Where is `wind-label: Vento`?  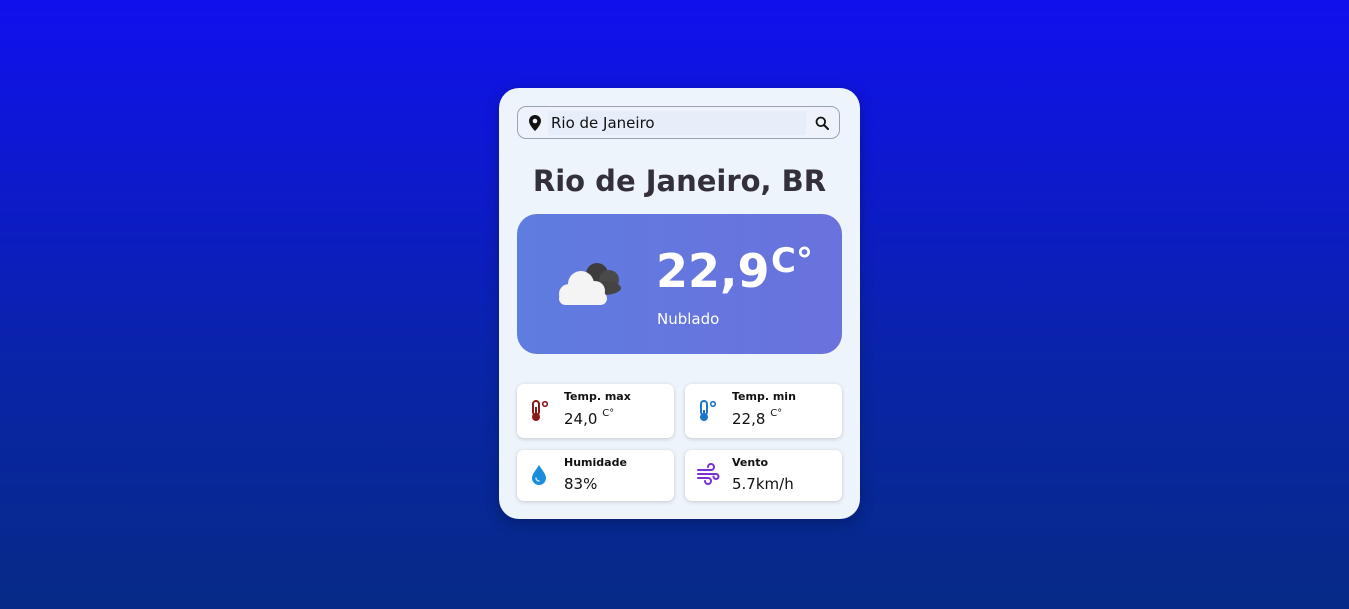
wind-label: Vento is located at coordinates (750, 462).